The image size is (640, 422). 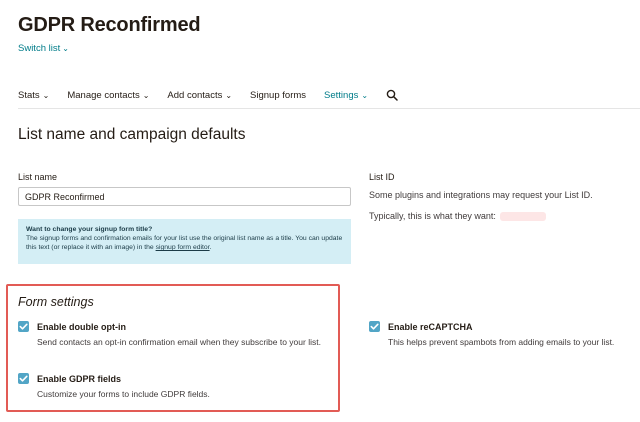 I want to click on nav-item-label: Settings, so click(x=341, y=95).